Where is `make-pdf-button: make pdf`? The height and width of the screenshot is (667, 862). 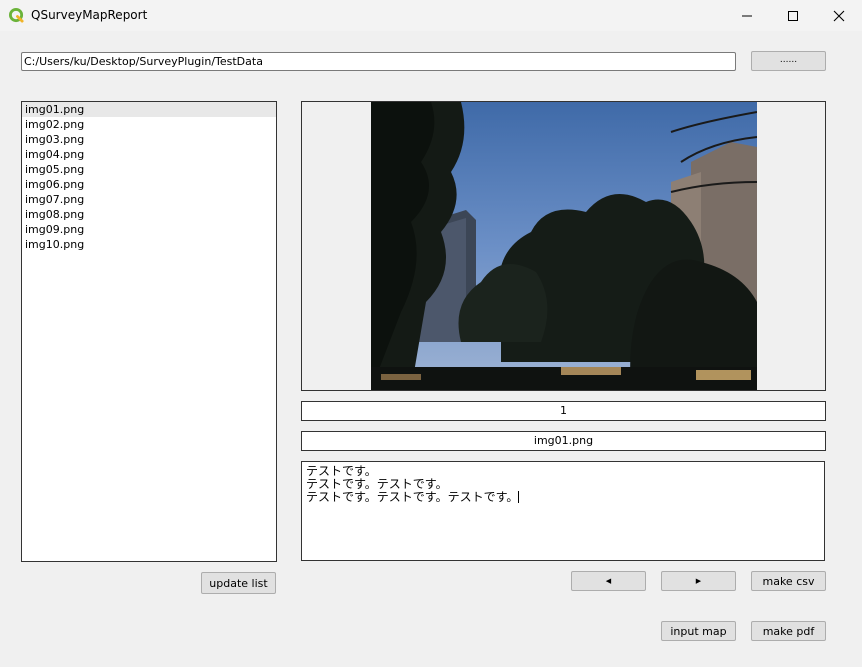
make-pdf-button: make pdf is located at coordinates (788, 631).